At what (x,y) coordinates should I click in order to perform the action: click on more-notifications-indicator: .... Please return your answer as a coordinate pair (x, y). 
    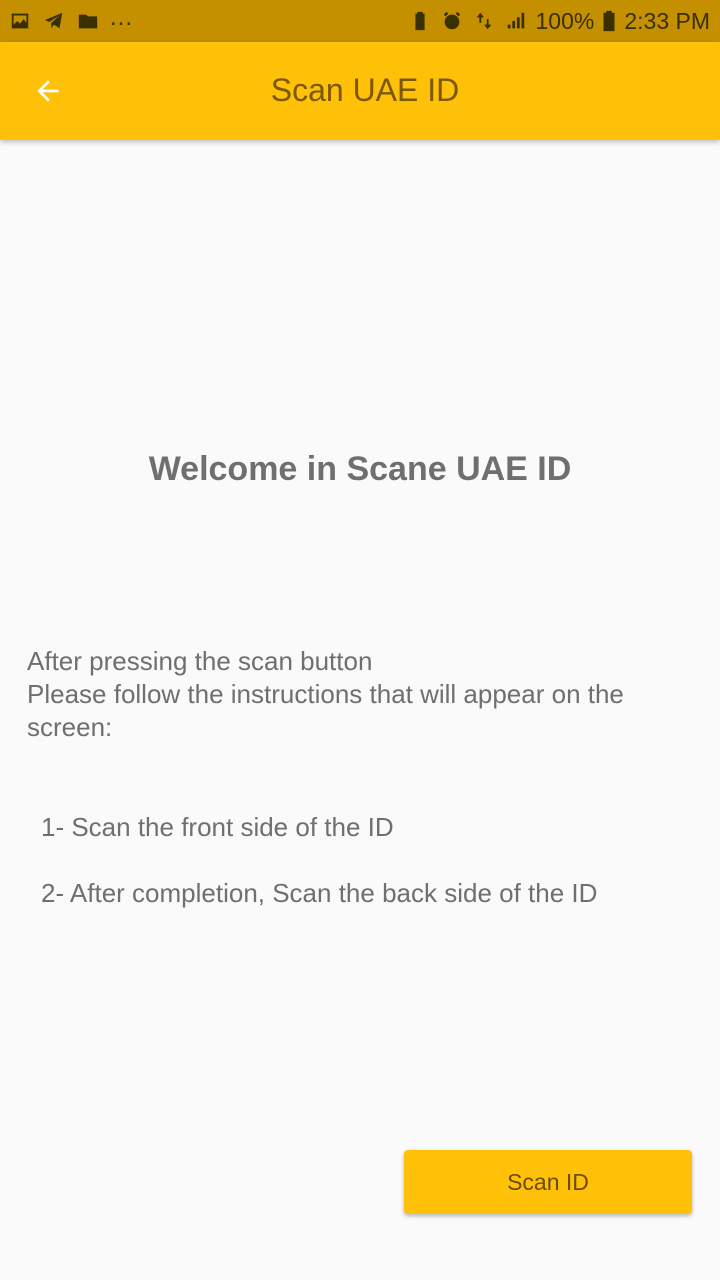
    Looking at the image, I should click on (122, 17).